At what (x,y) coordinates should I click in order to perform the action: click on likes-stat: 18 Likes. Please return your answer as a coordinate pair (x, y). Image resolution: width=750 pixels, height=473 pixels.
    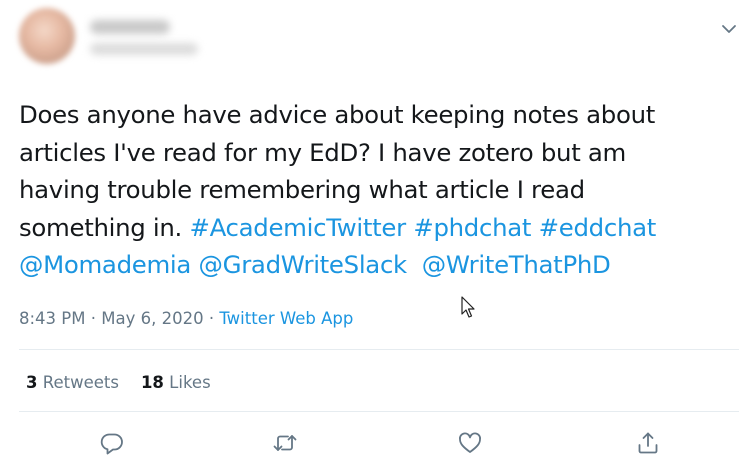
    Looking at the image, I should click on (176, 382).